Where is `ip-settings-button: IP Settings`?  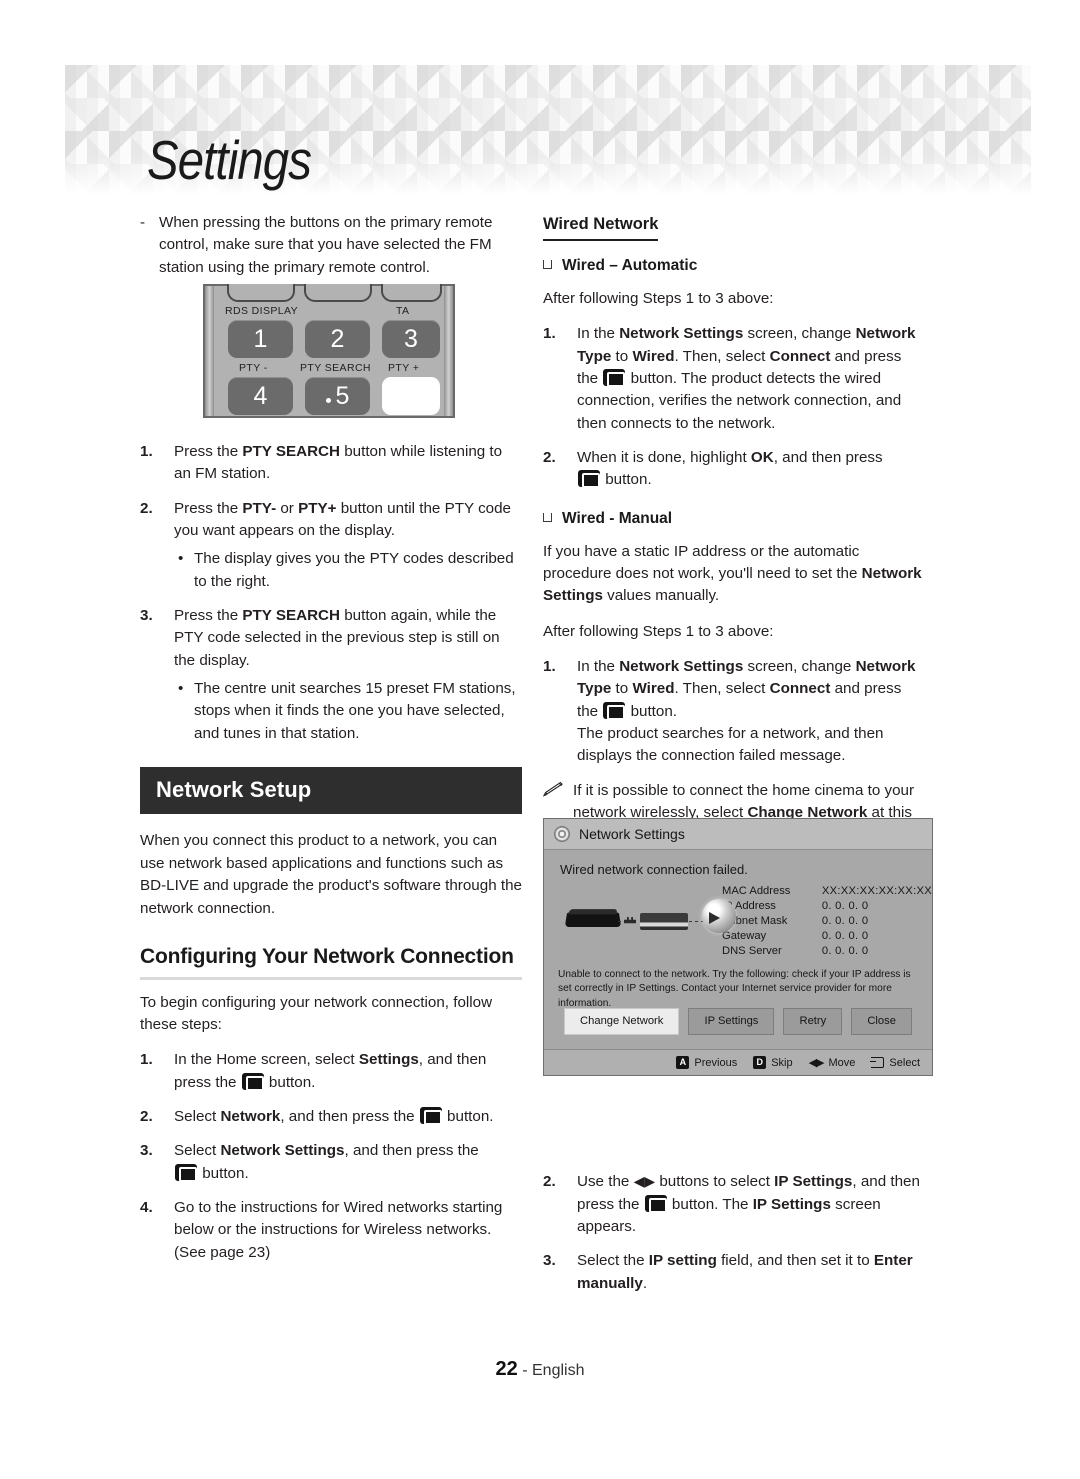
ip-settings-button: IP Settings is located at coordinates (731, 1021).